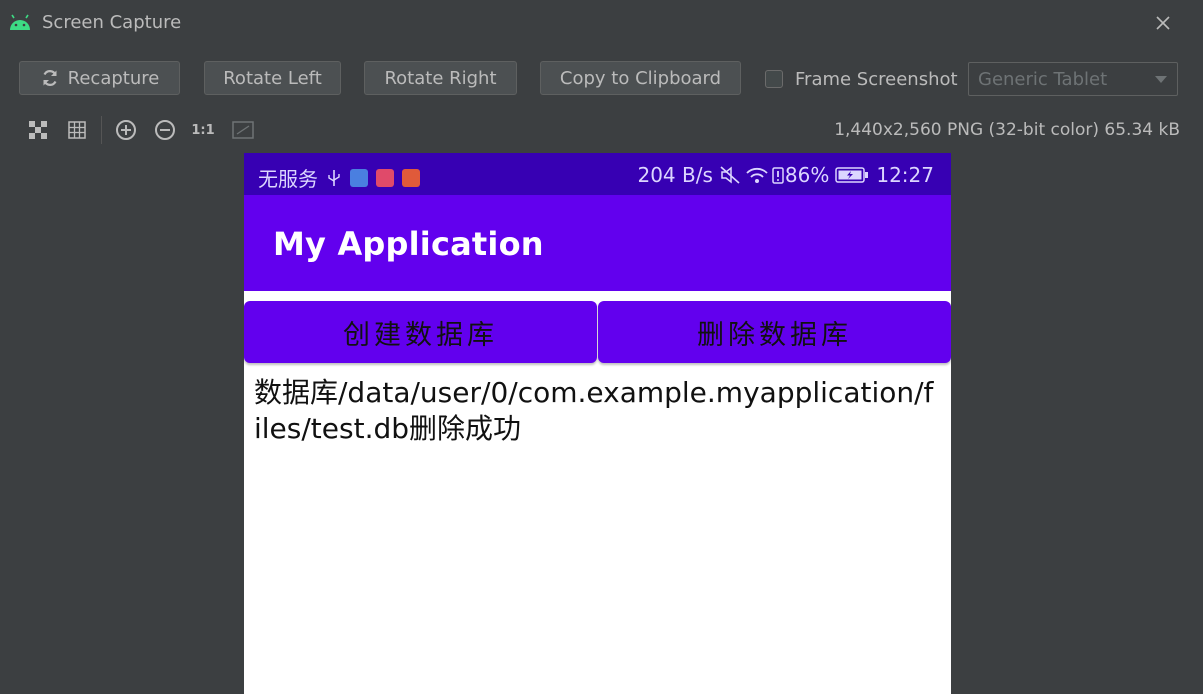  What do you see at coordinates (774, 332) in the screenshot?
I see `delete-database-button: 删除数据库` at bounding box center [774, 332].